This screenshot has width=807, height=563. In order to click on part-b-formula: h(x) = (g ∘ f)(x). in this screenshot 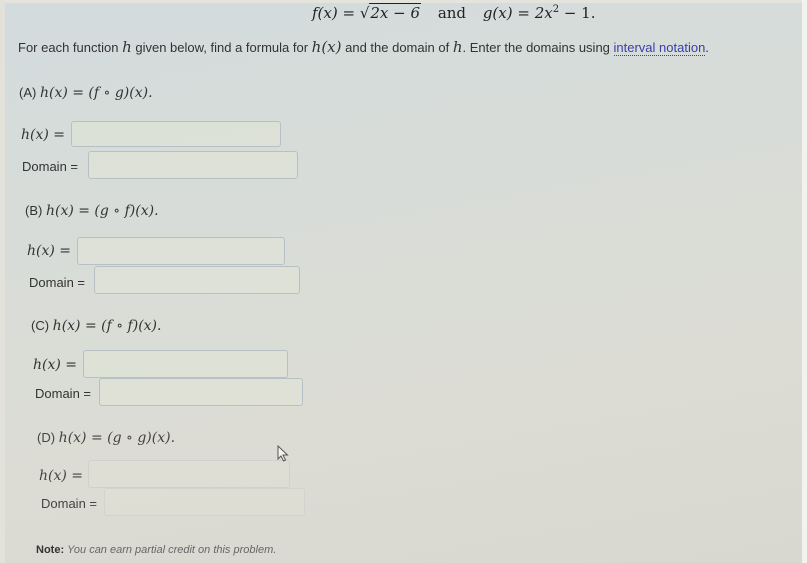, I will do `click(102, 211)`.